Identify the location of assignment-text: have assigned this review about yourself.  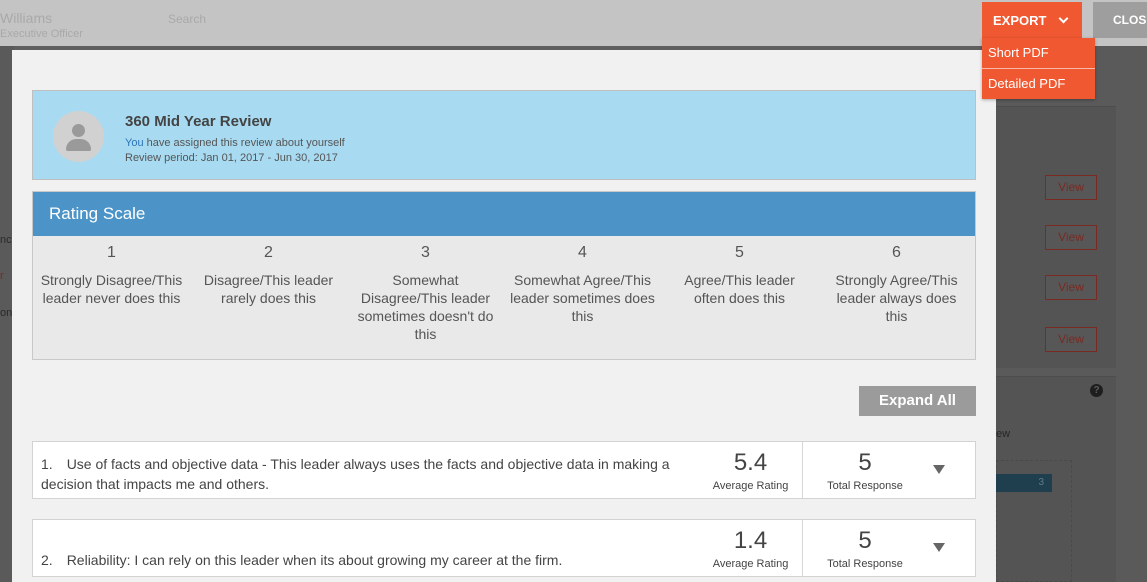
(244, 143).